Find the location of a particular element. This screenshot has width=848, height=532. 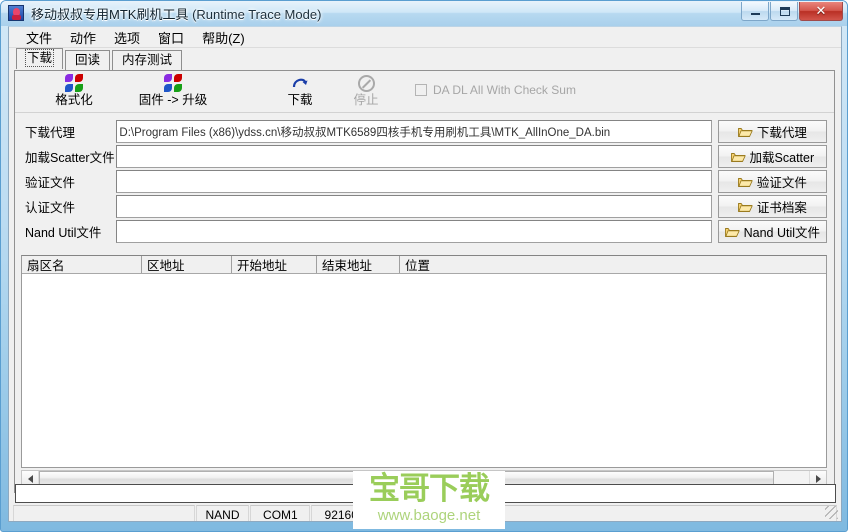

button-verify-file-label: 验证文件 is located at coordinates (781, 183).